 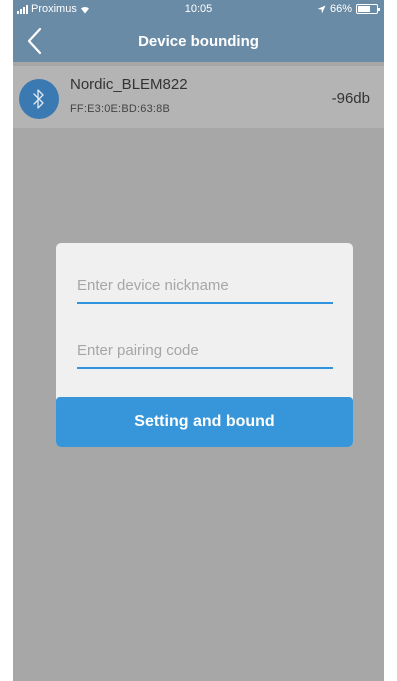 What do you see at coordinates (204, 422) in the screenshot?
I see `setting-and-bound-button: Setting and bound` at bounding box center [204, 422].